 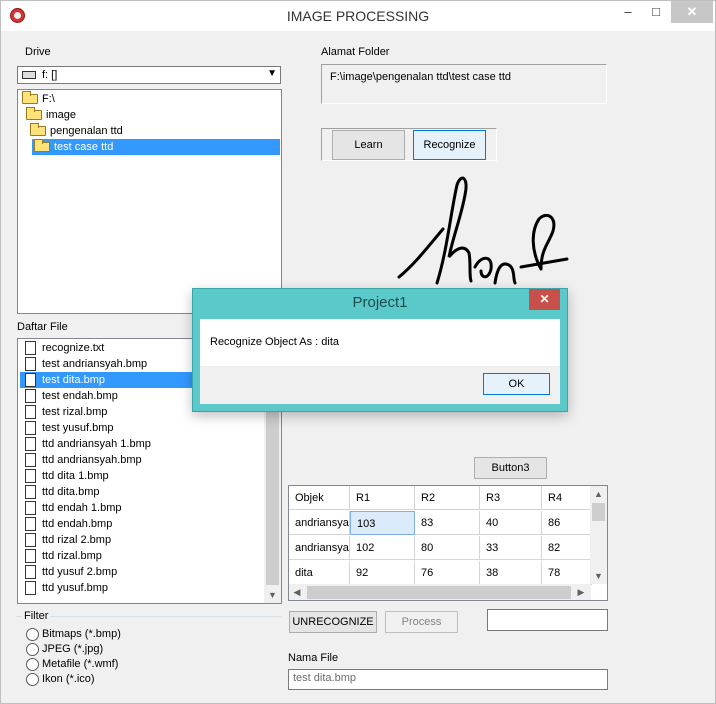 I want to click on dialog-footer: OK, so click(x=380, y=385).